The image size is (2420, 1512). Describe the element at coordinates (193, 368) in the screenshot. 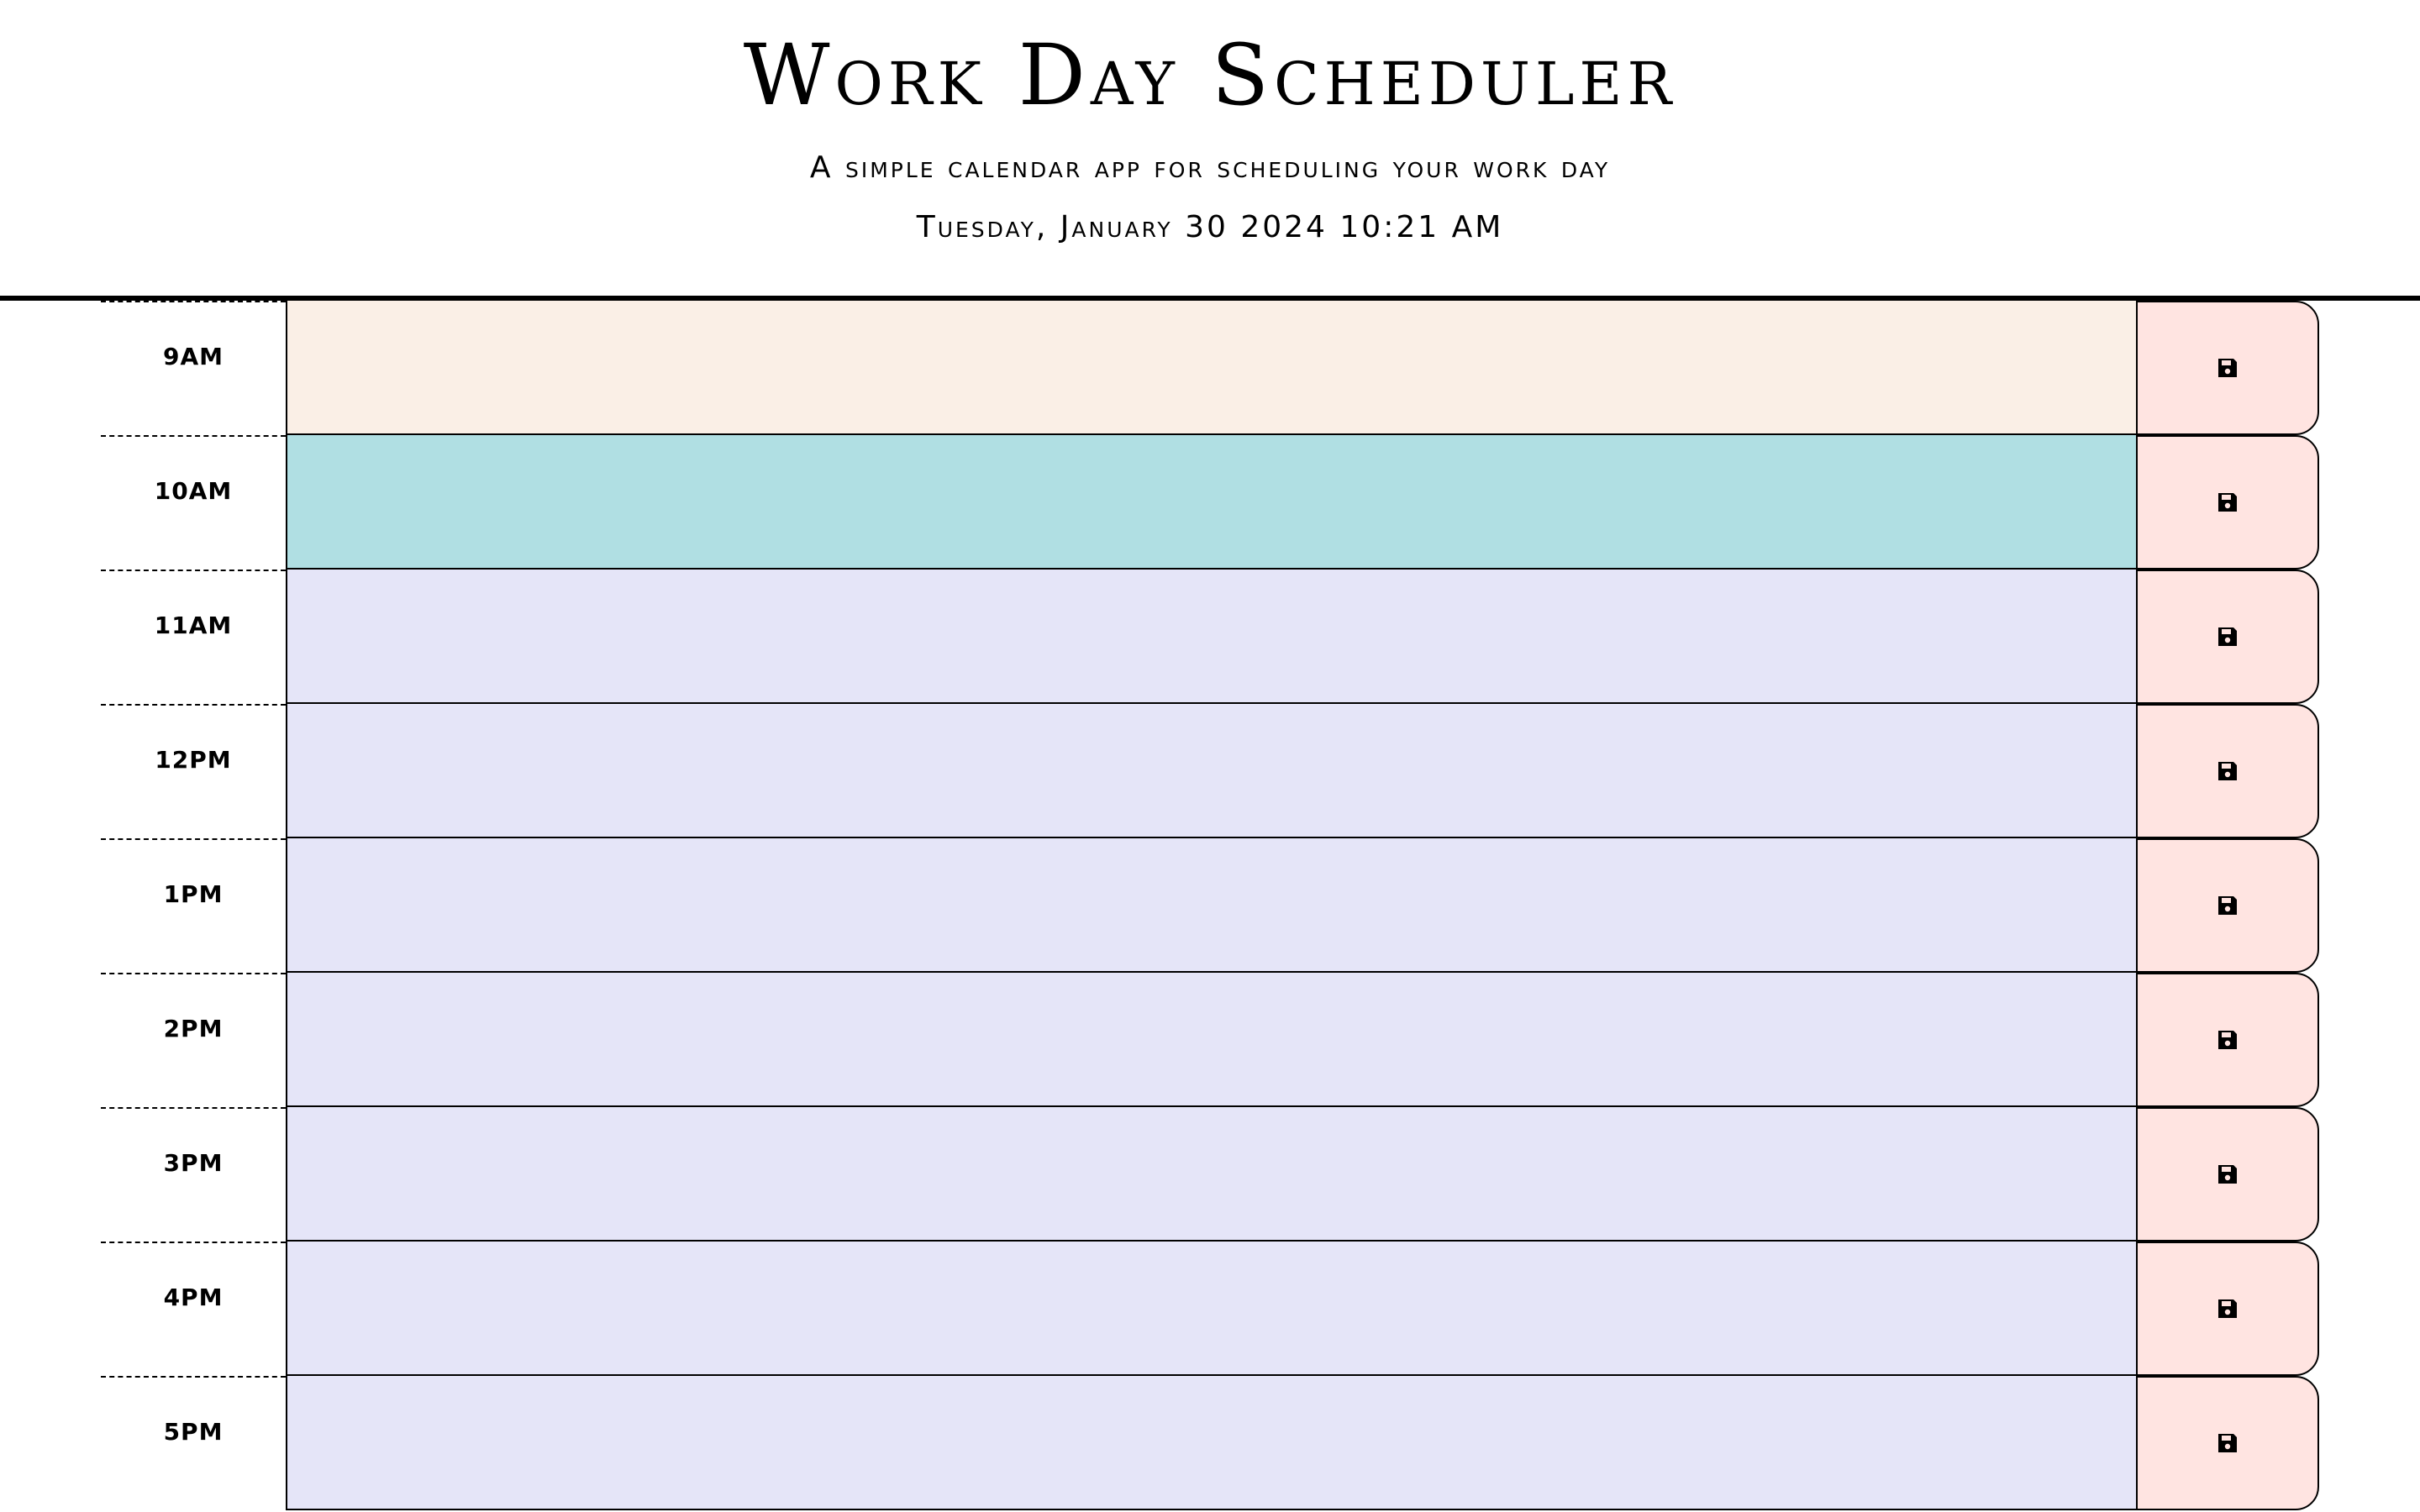

I see `hour-label: 9AM` at that location.